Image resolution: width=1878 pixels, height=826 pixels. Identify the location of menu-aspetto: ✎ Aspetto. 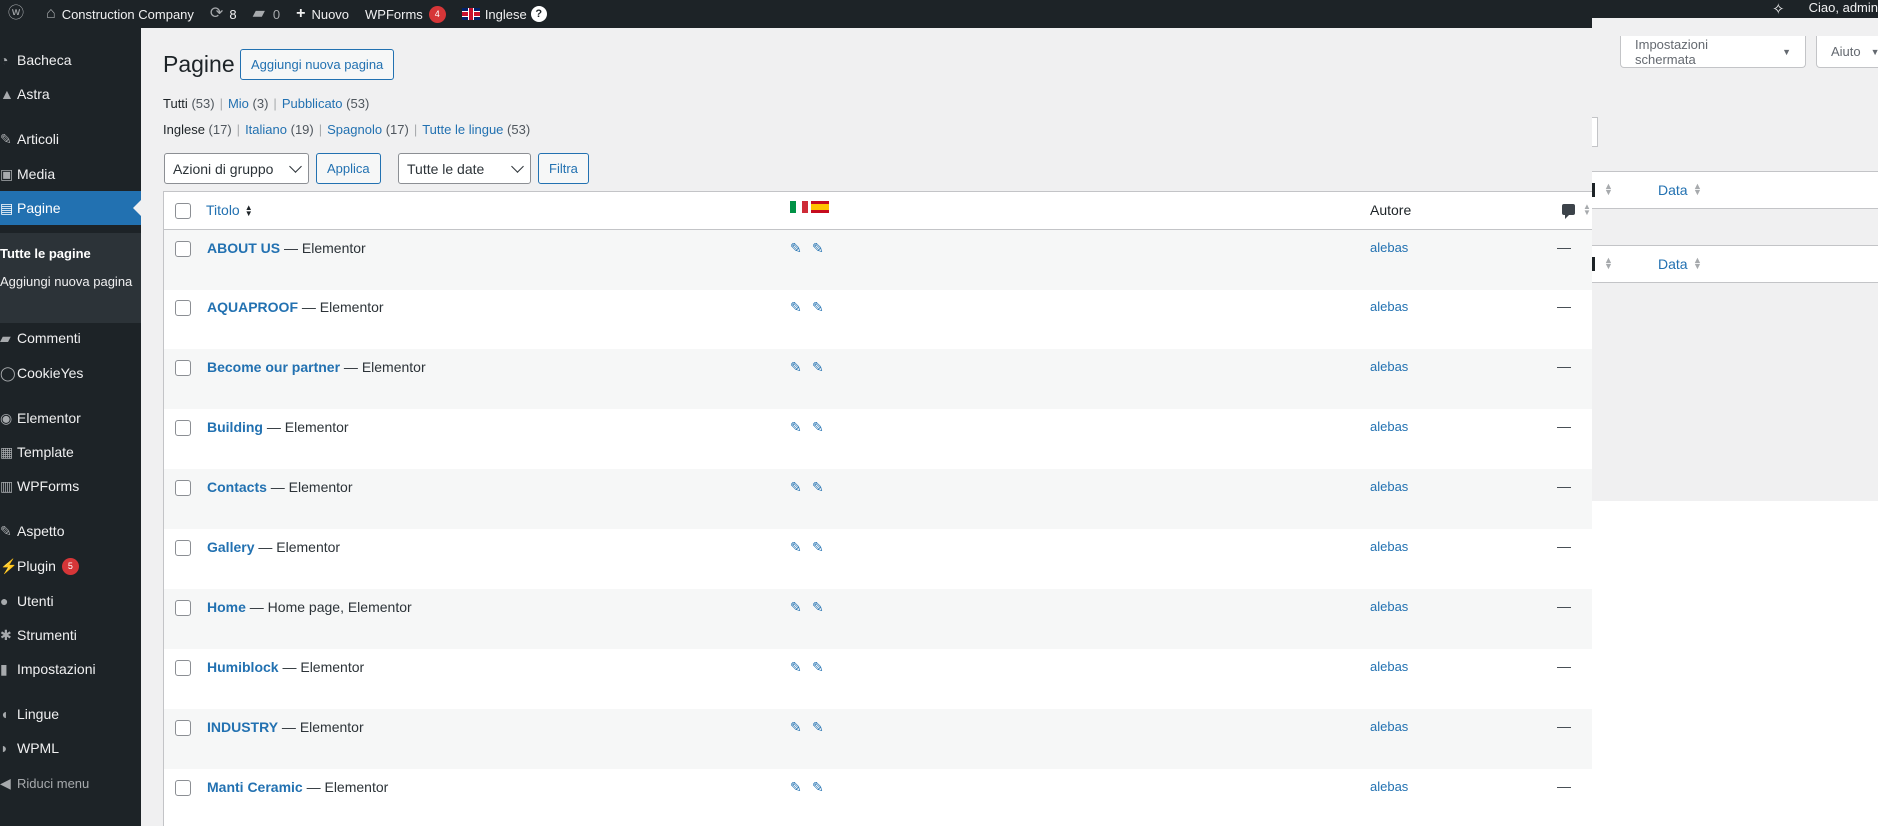
(70, 531).